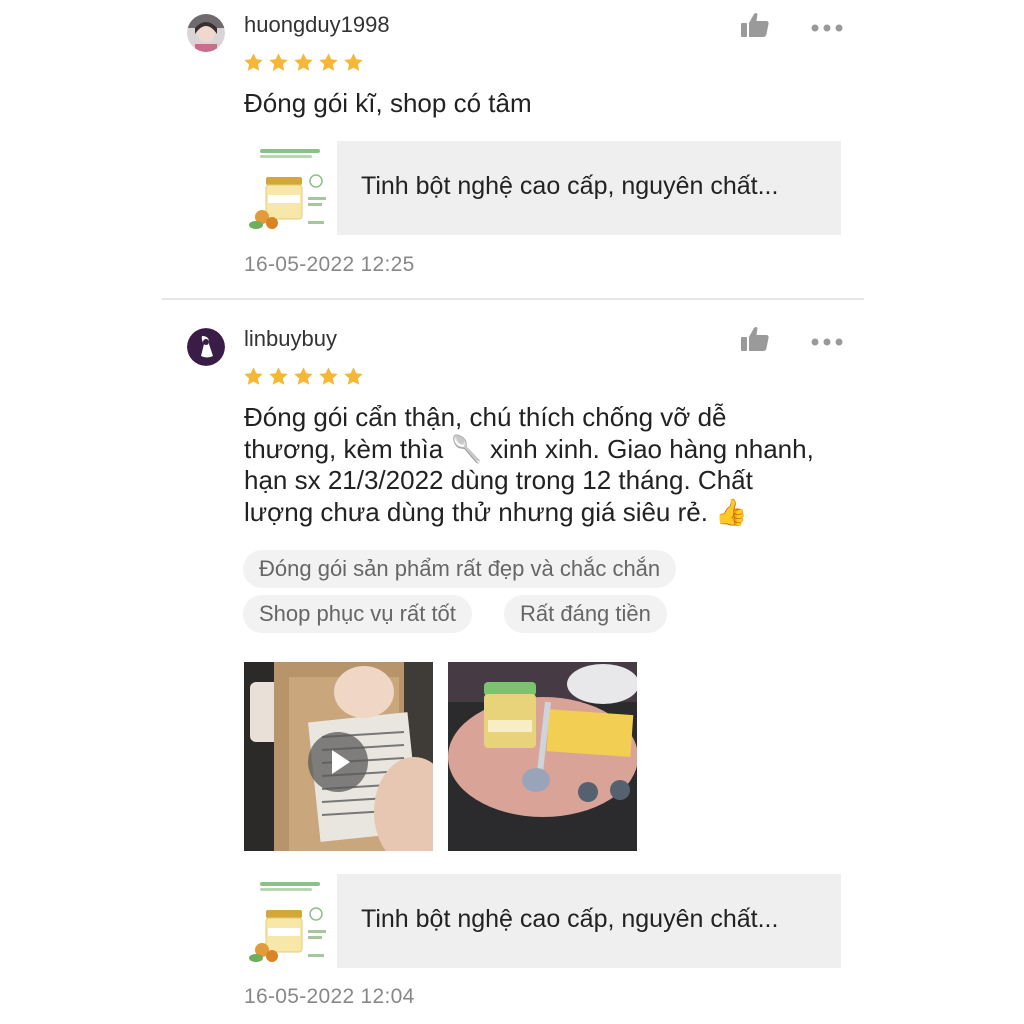 The image size is (1024, 1024). What do you see at coordinates (542, 756) in the screenshot?
I see `review-photo` at bounding box center [542, 756].